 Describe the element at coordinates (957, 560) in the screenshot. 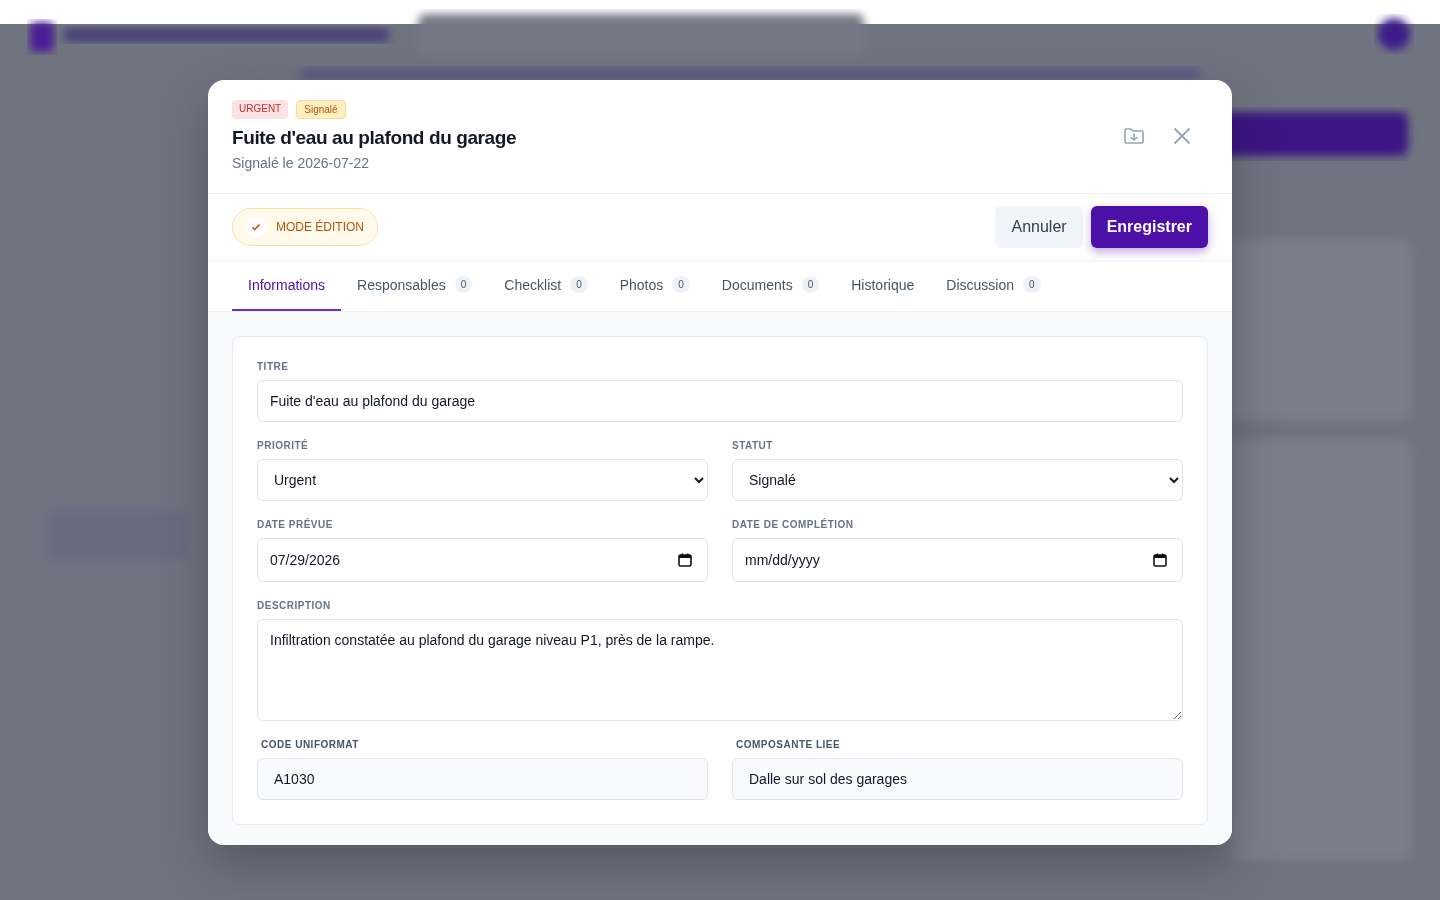

I see `date-field: mm/dd/yyyy` at that location.